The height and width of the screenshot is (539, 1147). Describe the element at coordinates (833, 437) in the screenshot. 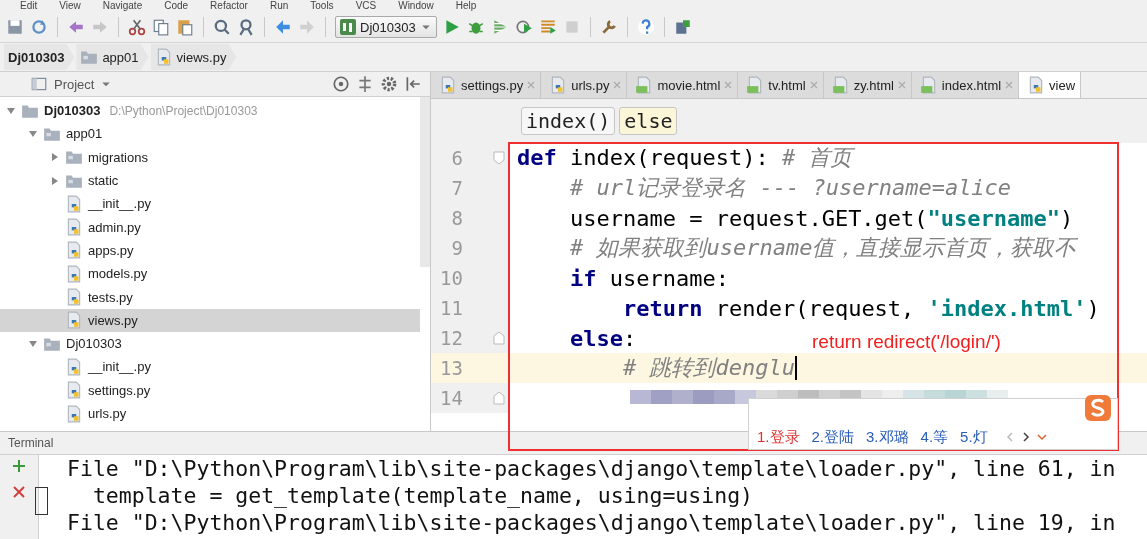

I see `ime-candidate: 2.登陆` at that location.